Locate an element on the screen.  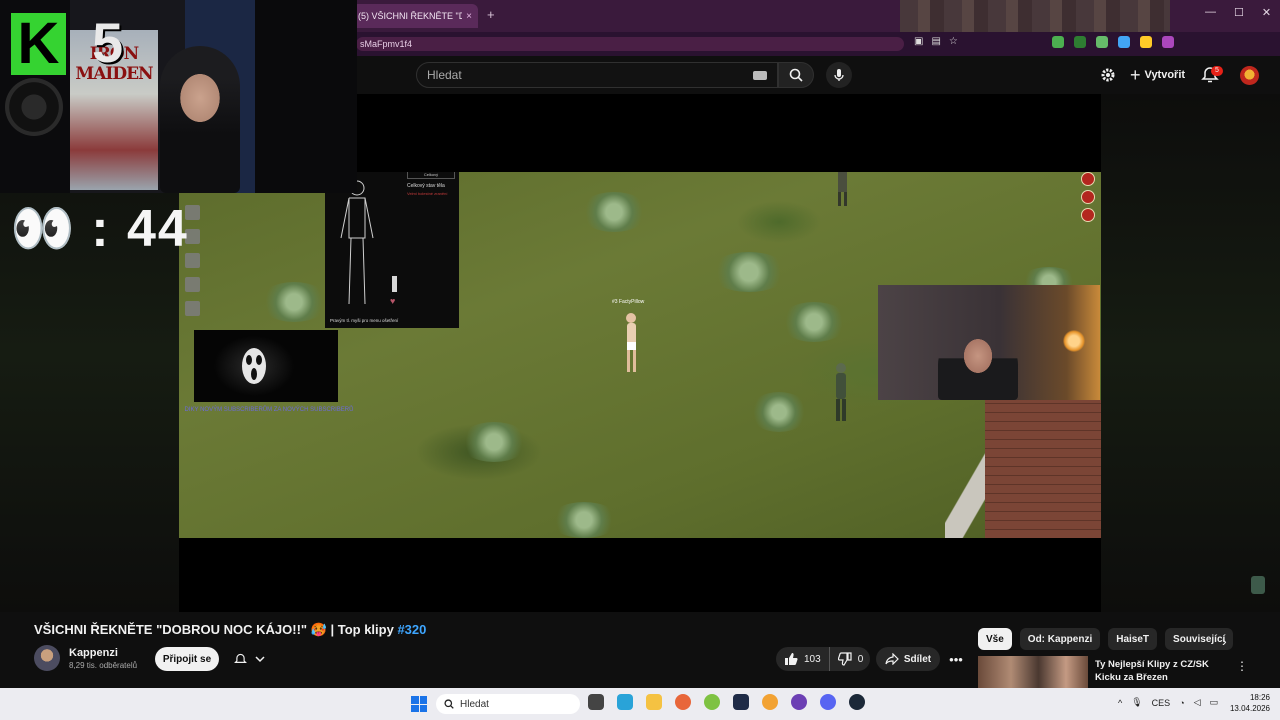
bookmark-star-icon: ☆ is located at coordinates (953, 41).